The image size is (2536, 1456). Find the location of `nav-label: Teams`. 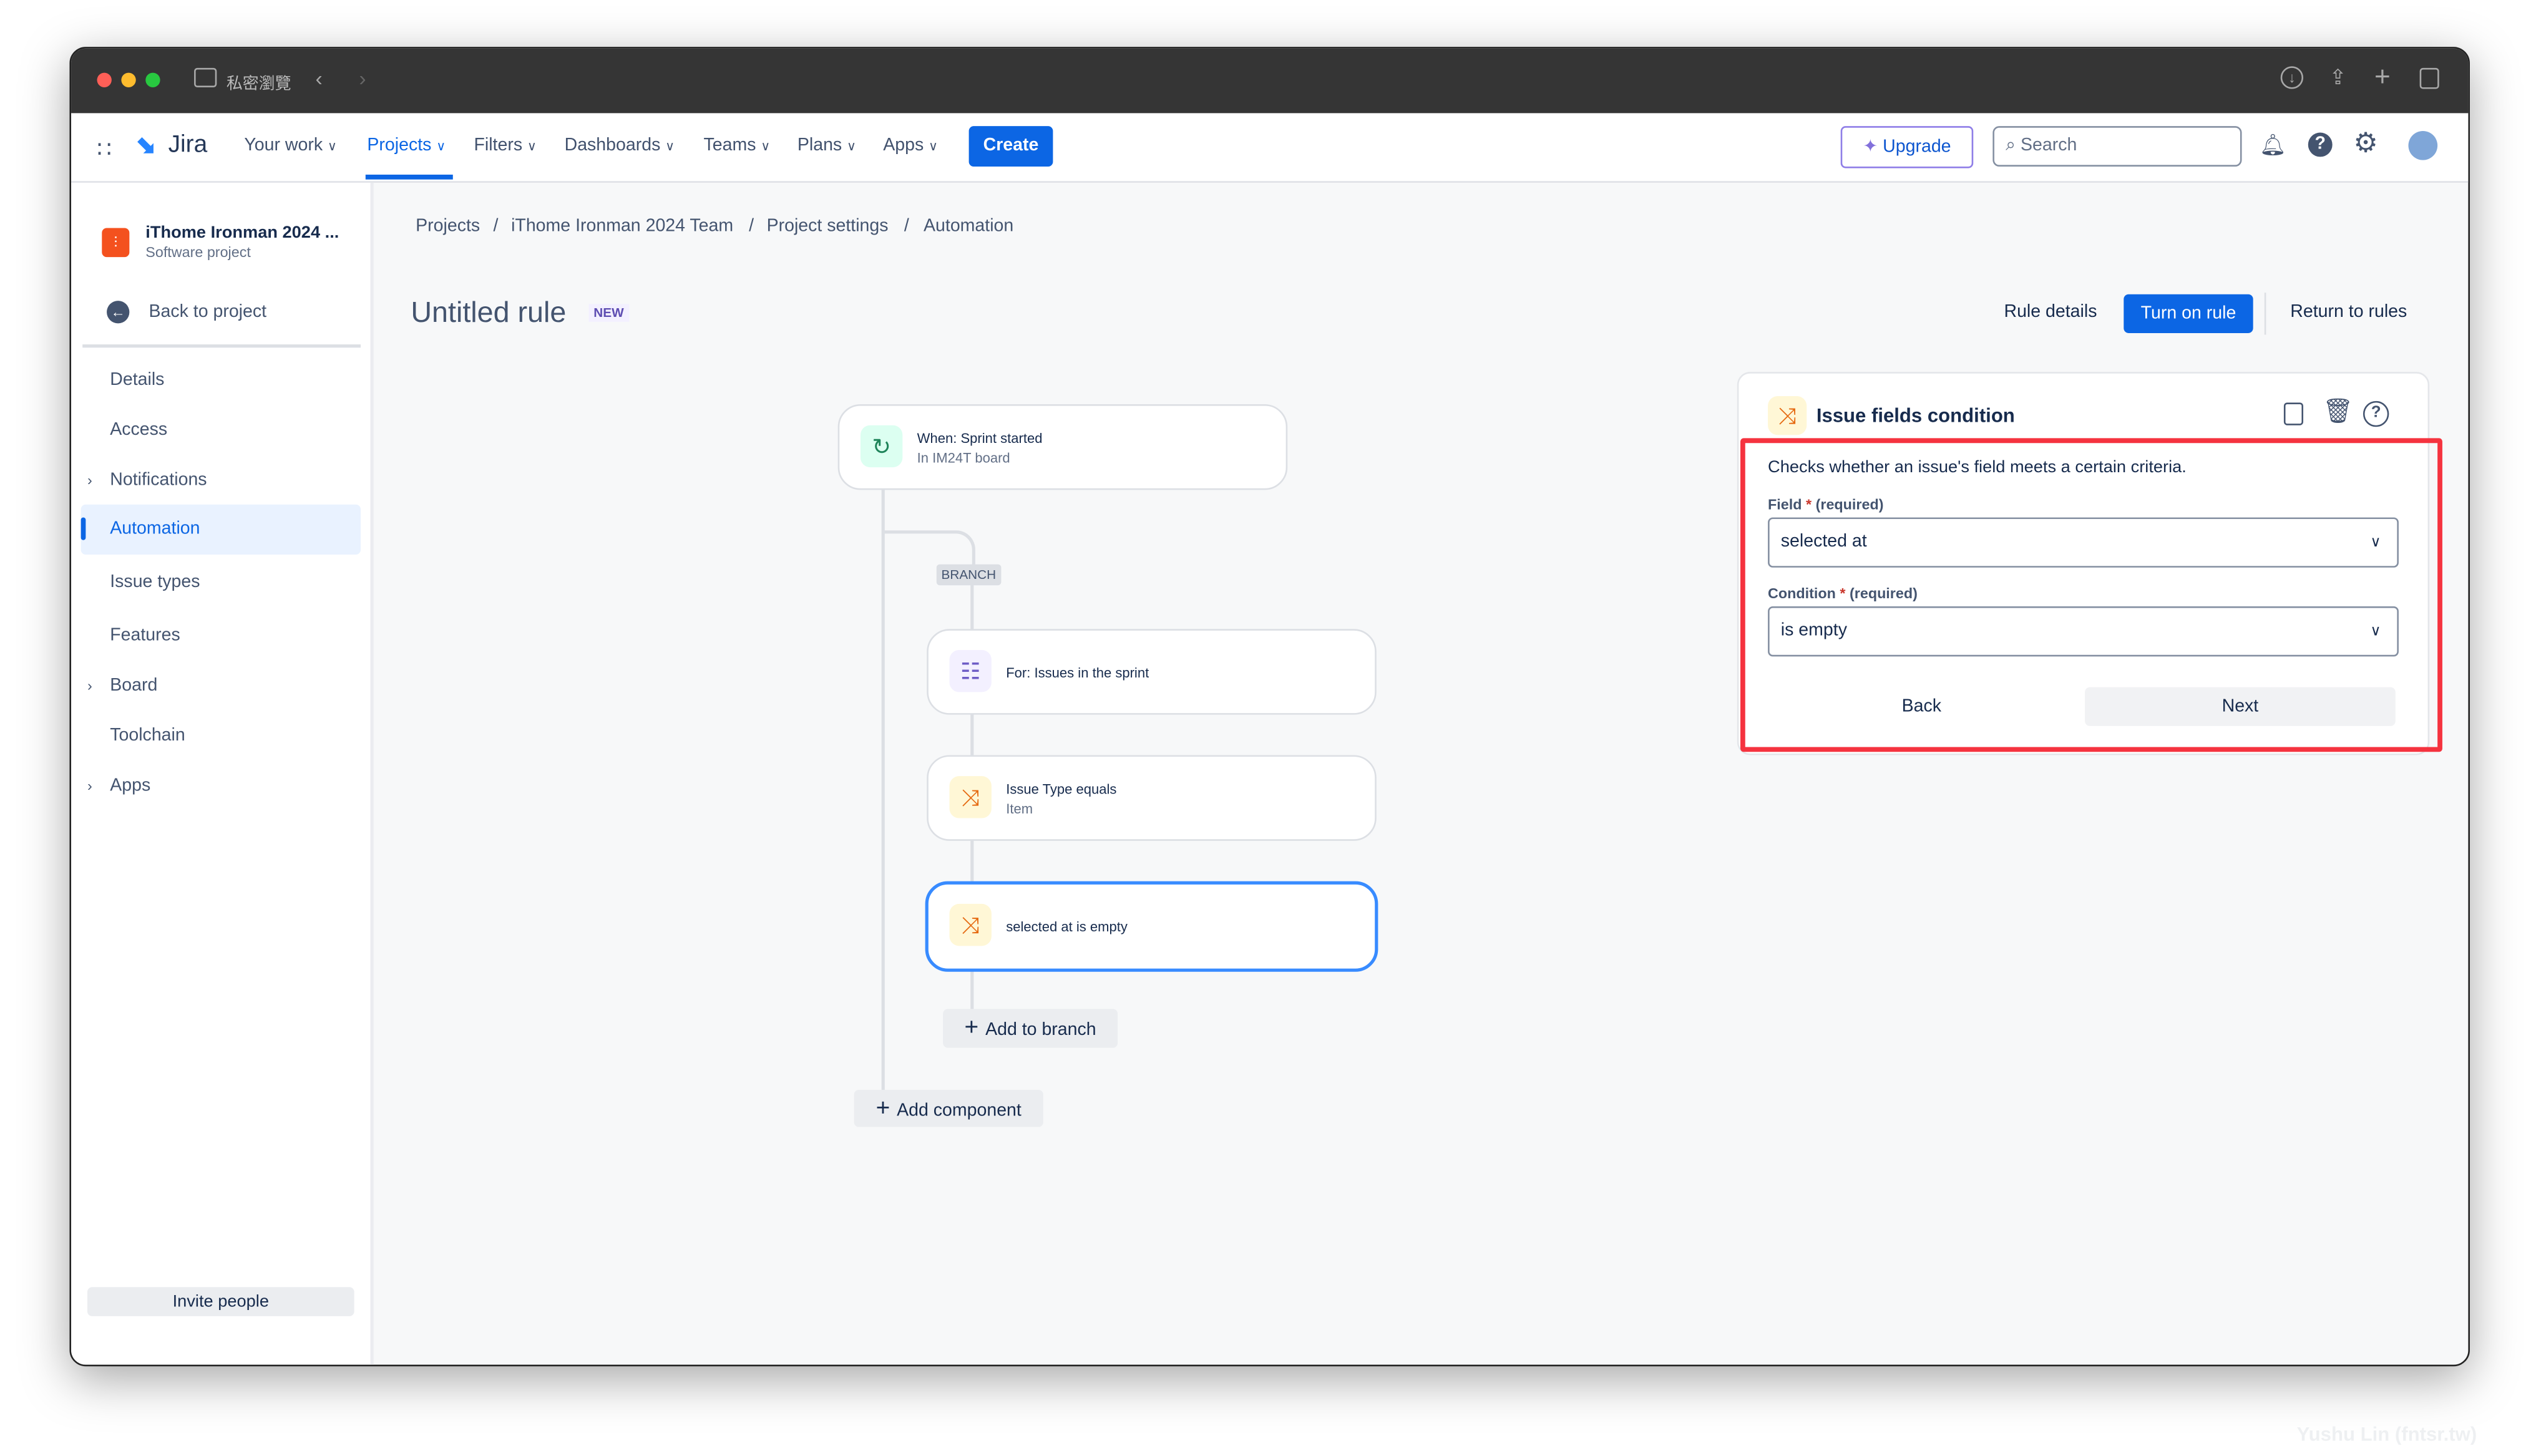

nav-label: Teams is located at coordinates (730, 145).